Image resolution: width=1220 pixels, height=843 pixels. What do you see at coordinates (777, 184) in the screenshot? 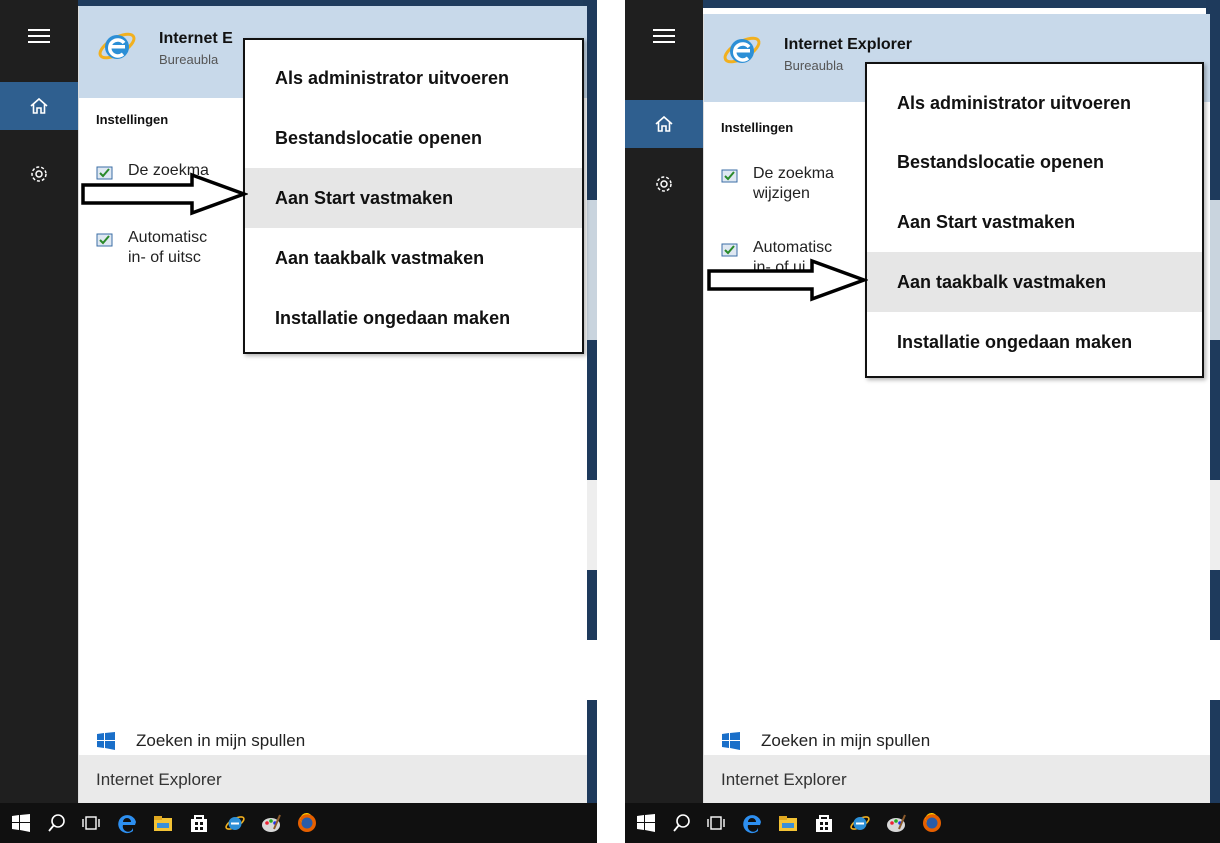
I see `settings-result-search-engine: De zoekma wijzigen` at bounding box center [777, 184].